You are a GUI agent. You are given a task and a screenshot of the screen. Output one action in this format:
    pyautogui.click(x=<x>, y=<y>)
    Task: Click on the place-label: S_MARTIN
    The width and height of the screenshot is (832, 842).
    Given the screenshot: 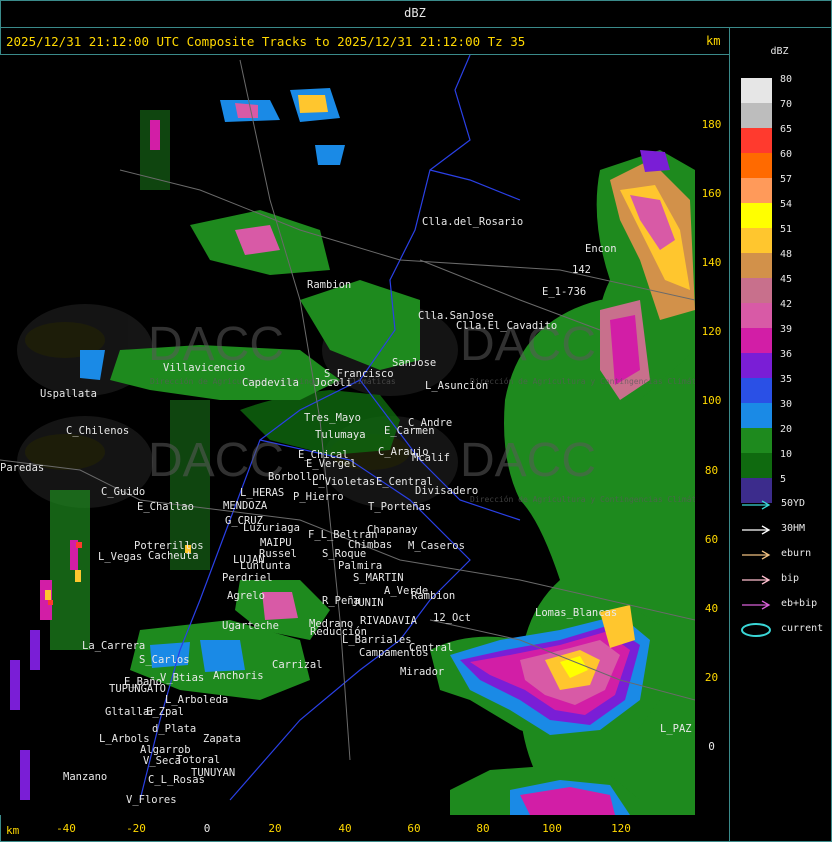 What is the action you would take?
    pyautogui.click(x=378, y=578)
    